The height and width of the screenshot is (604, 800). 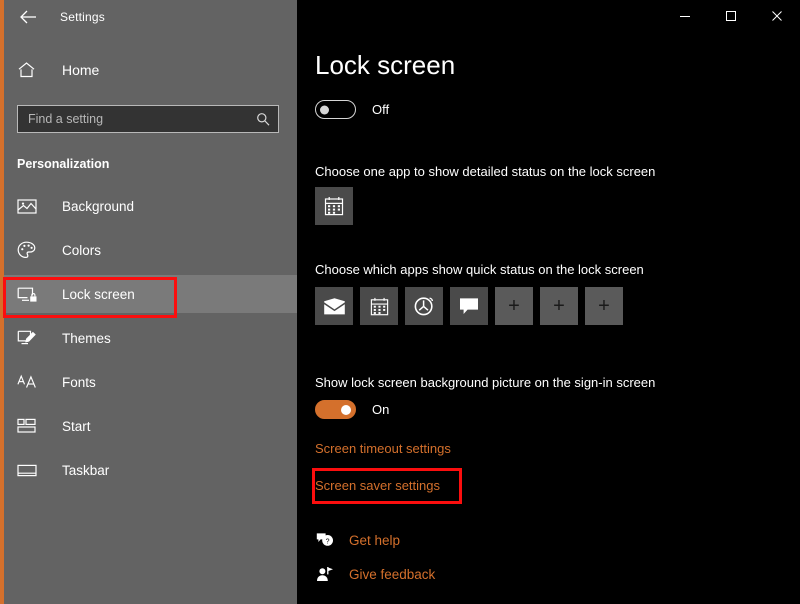 What do you see at coordinates (424, 306) in the screenshot?
I see `app-tile-alarm` at bounding box center [424, 306].